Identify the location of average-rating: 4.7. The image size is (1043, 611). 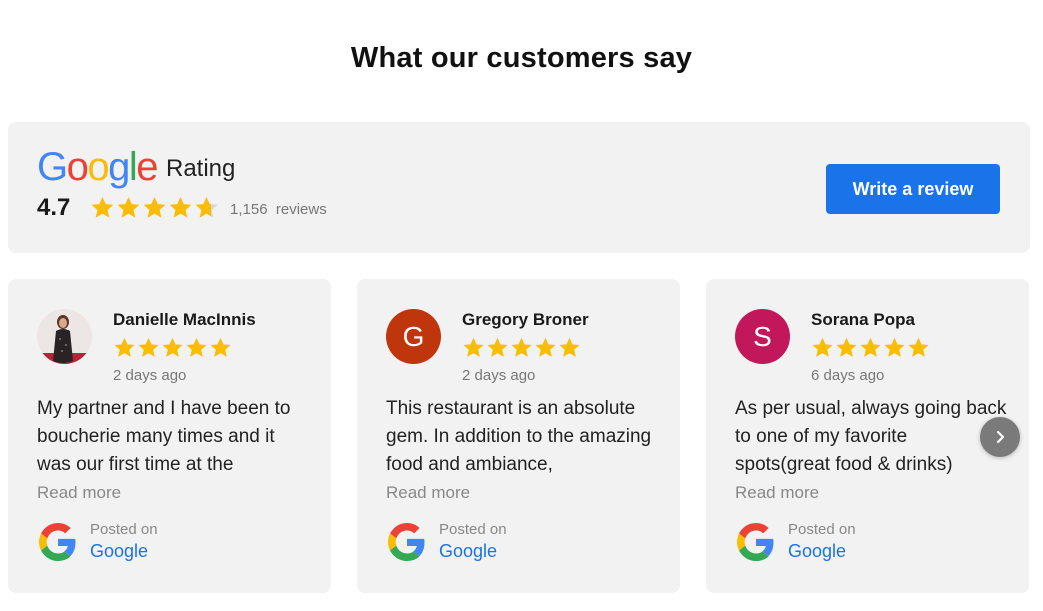
(54, 207).